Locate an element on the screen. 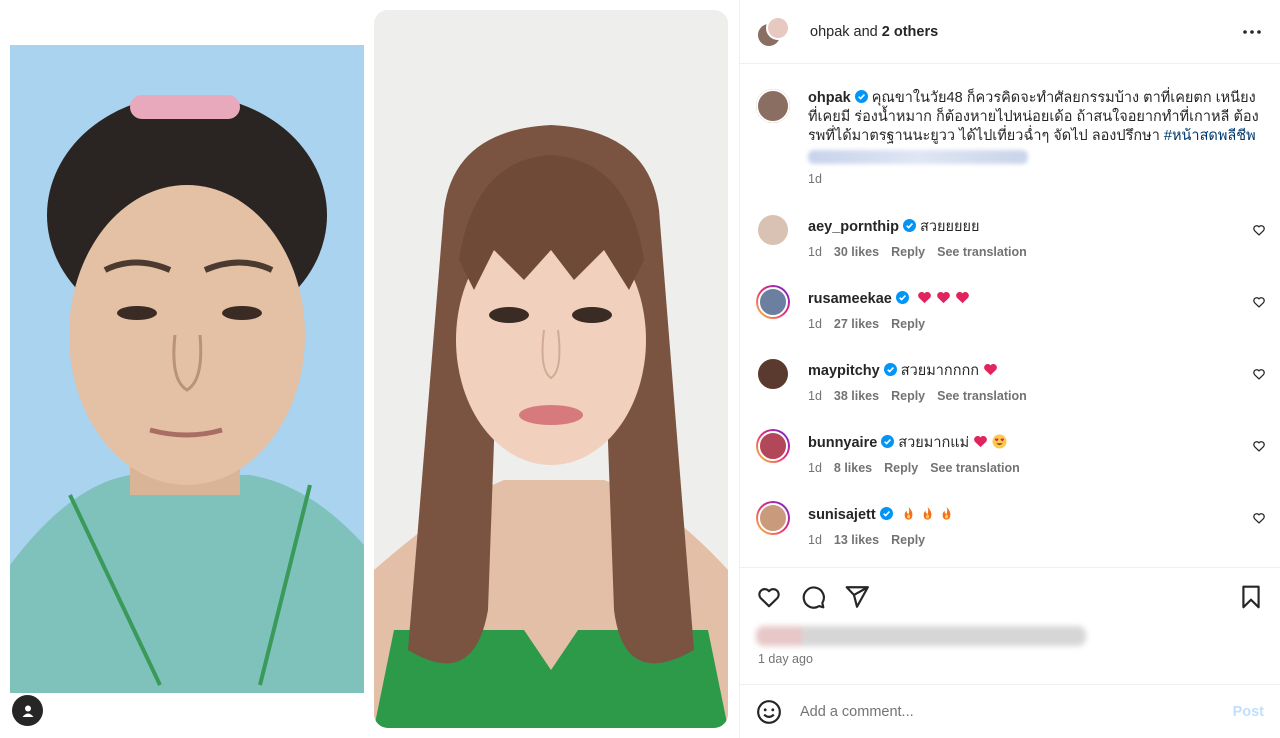 The image size is (1280, 738). comment-likes: 27 likes is located at coordinates (856, 324).